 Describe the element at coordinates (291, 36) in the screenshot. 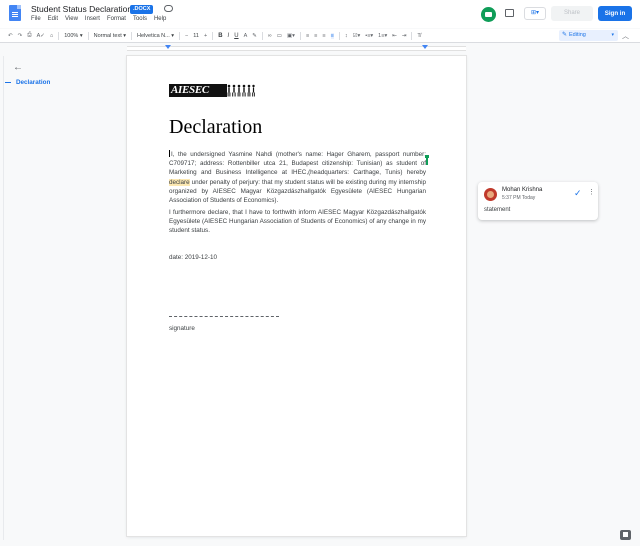

I see `image-icon: ▣▾` at that location.